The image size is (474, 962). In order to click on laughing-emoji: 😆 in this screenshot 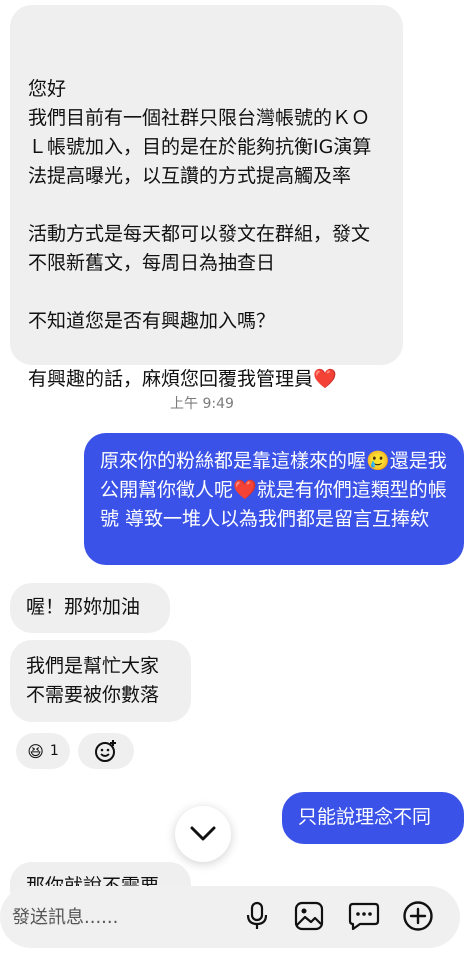, I will do `click(35, 751)`.